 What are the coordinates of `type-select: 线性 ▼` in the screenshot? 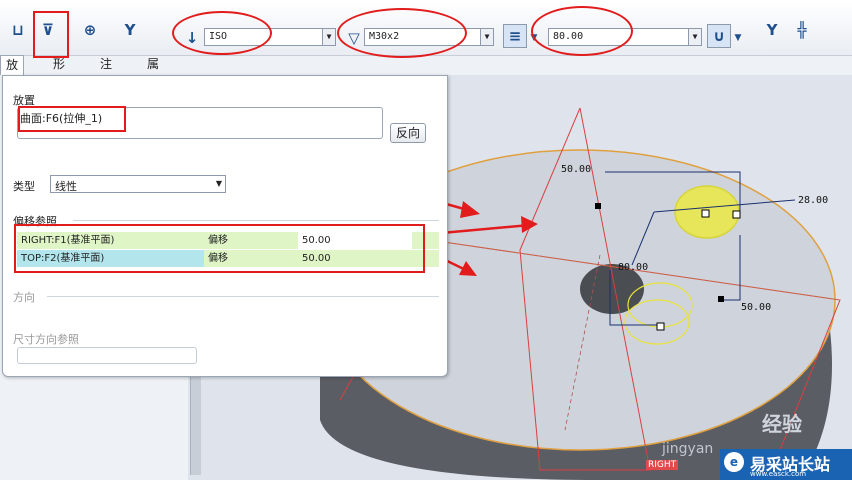 It's located at (138, 184).